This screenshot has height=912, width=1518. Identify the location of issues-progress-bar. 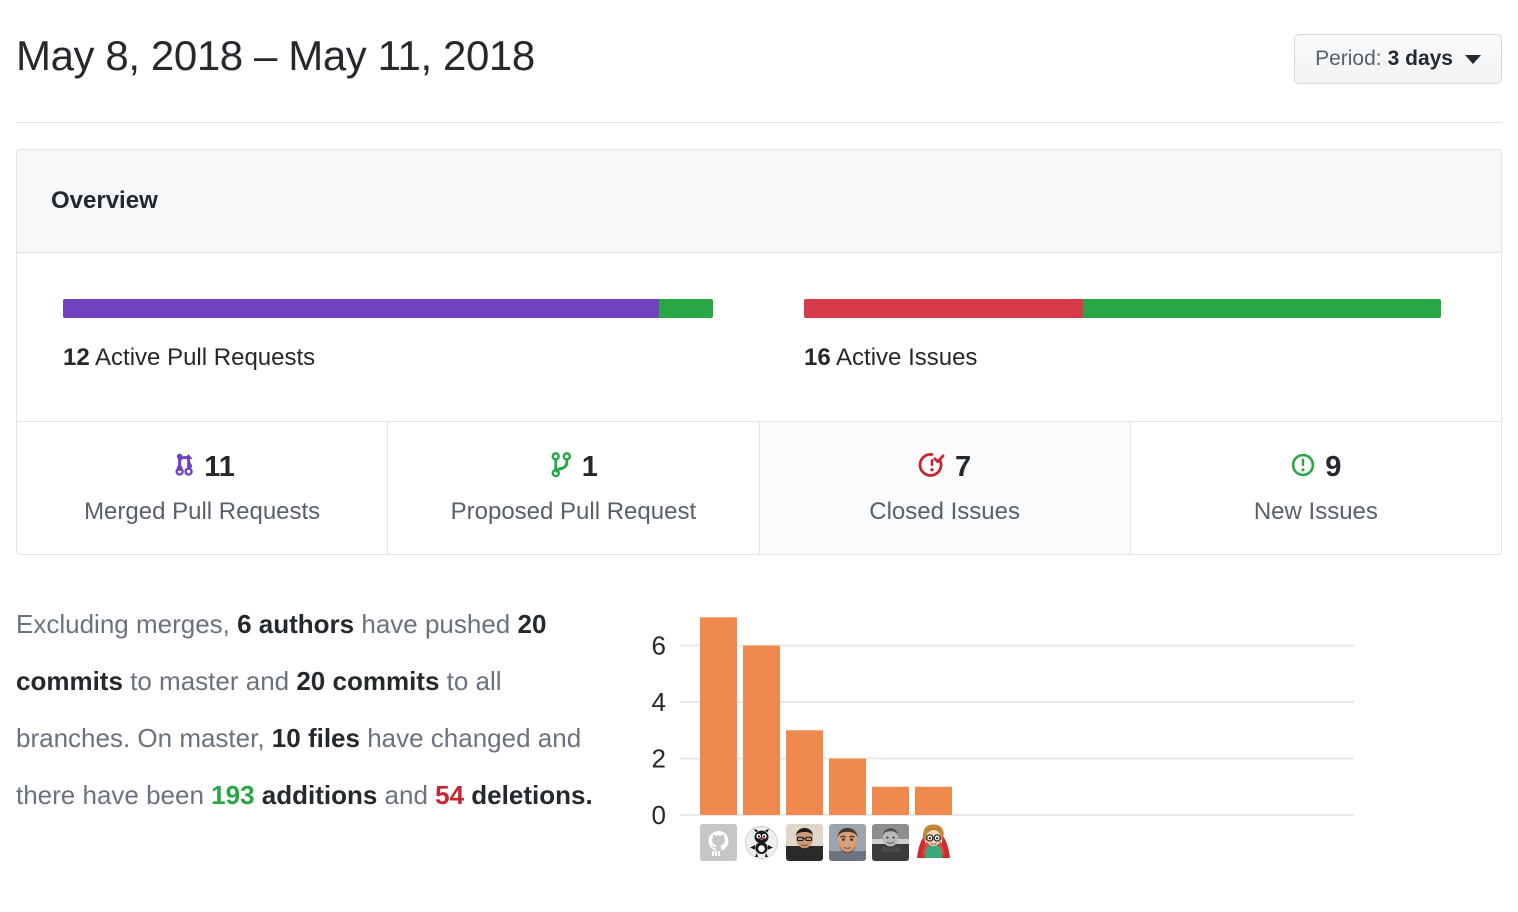
(1122, 308).